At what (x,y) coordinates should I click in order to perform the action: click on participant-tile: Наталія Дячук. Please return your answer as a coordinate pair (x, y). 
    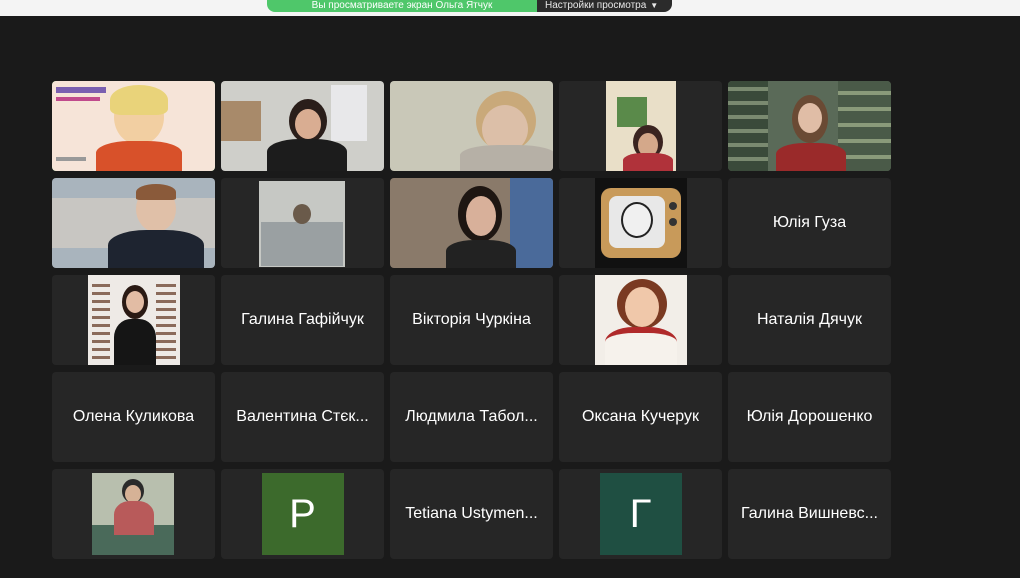
    Looking at the image, I should click on (809, 320).